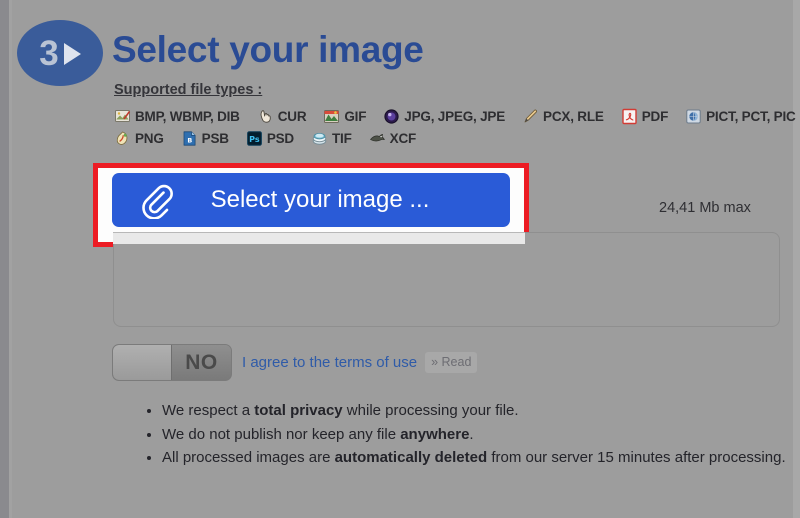 The image size is (800, 518). What do you see at coordinates (72, 54) in the screenshot?
I see `play-triangle-icon` at bounding box center [72, 54].